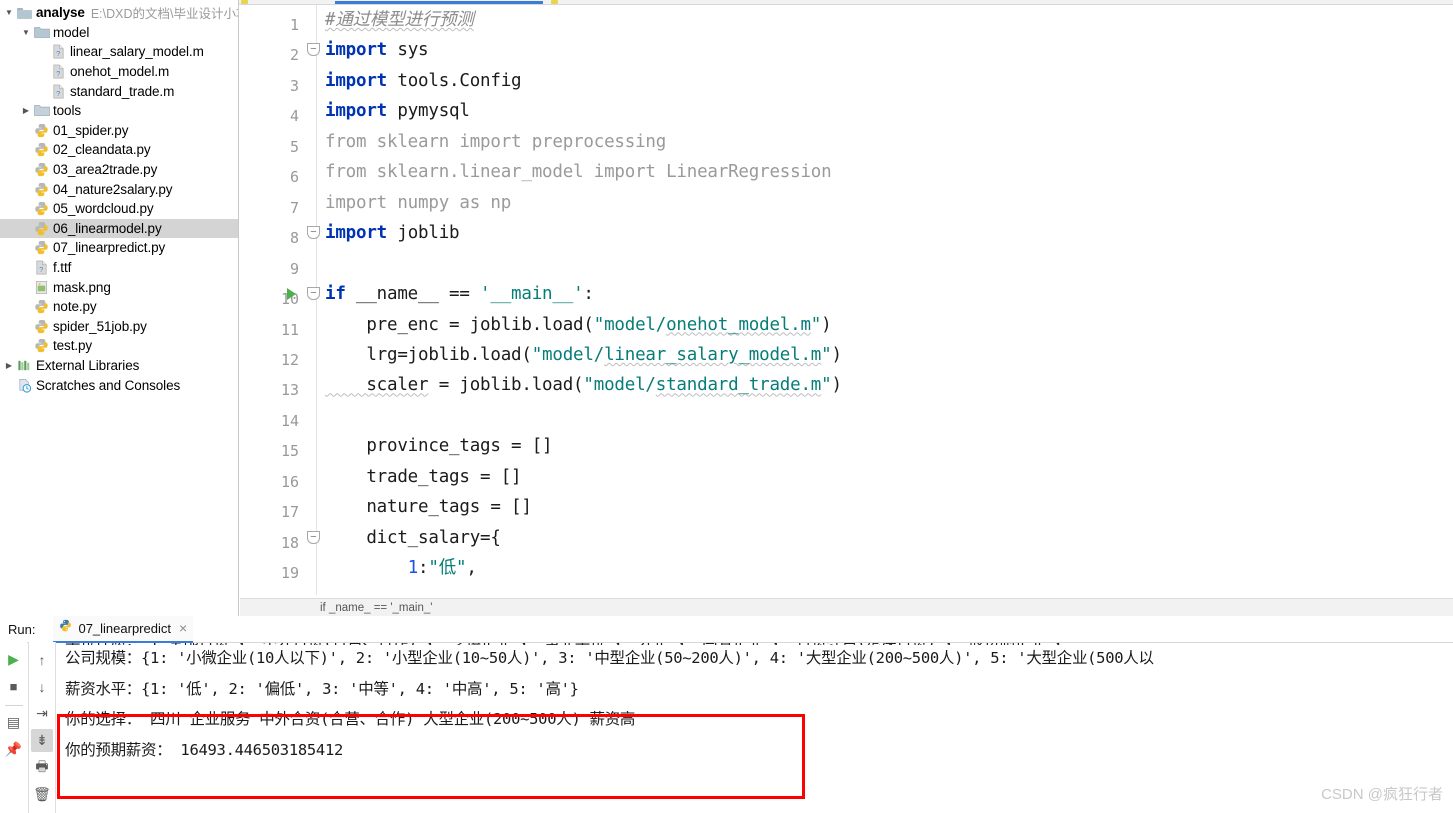  I want to click on code-line: import numpy as np, so click(418, 203).